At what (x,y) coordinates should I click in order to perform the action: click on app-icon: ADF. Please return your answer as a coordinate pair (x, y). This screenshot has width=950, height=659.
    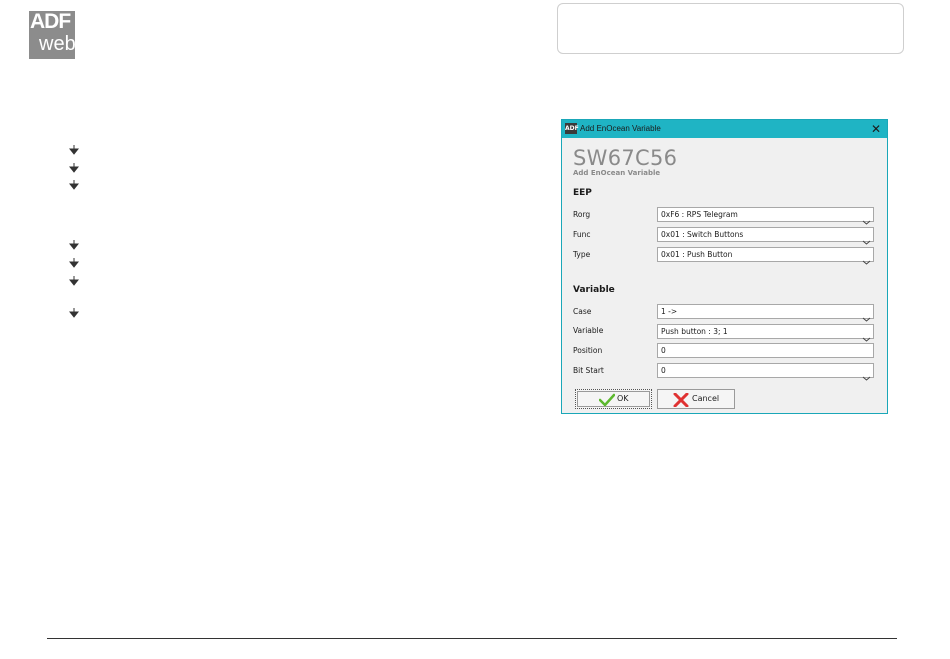
    Looking at the image, I should click on (572, 128).